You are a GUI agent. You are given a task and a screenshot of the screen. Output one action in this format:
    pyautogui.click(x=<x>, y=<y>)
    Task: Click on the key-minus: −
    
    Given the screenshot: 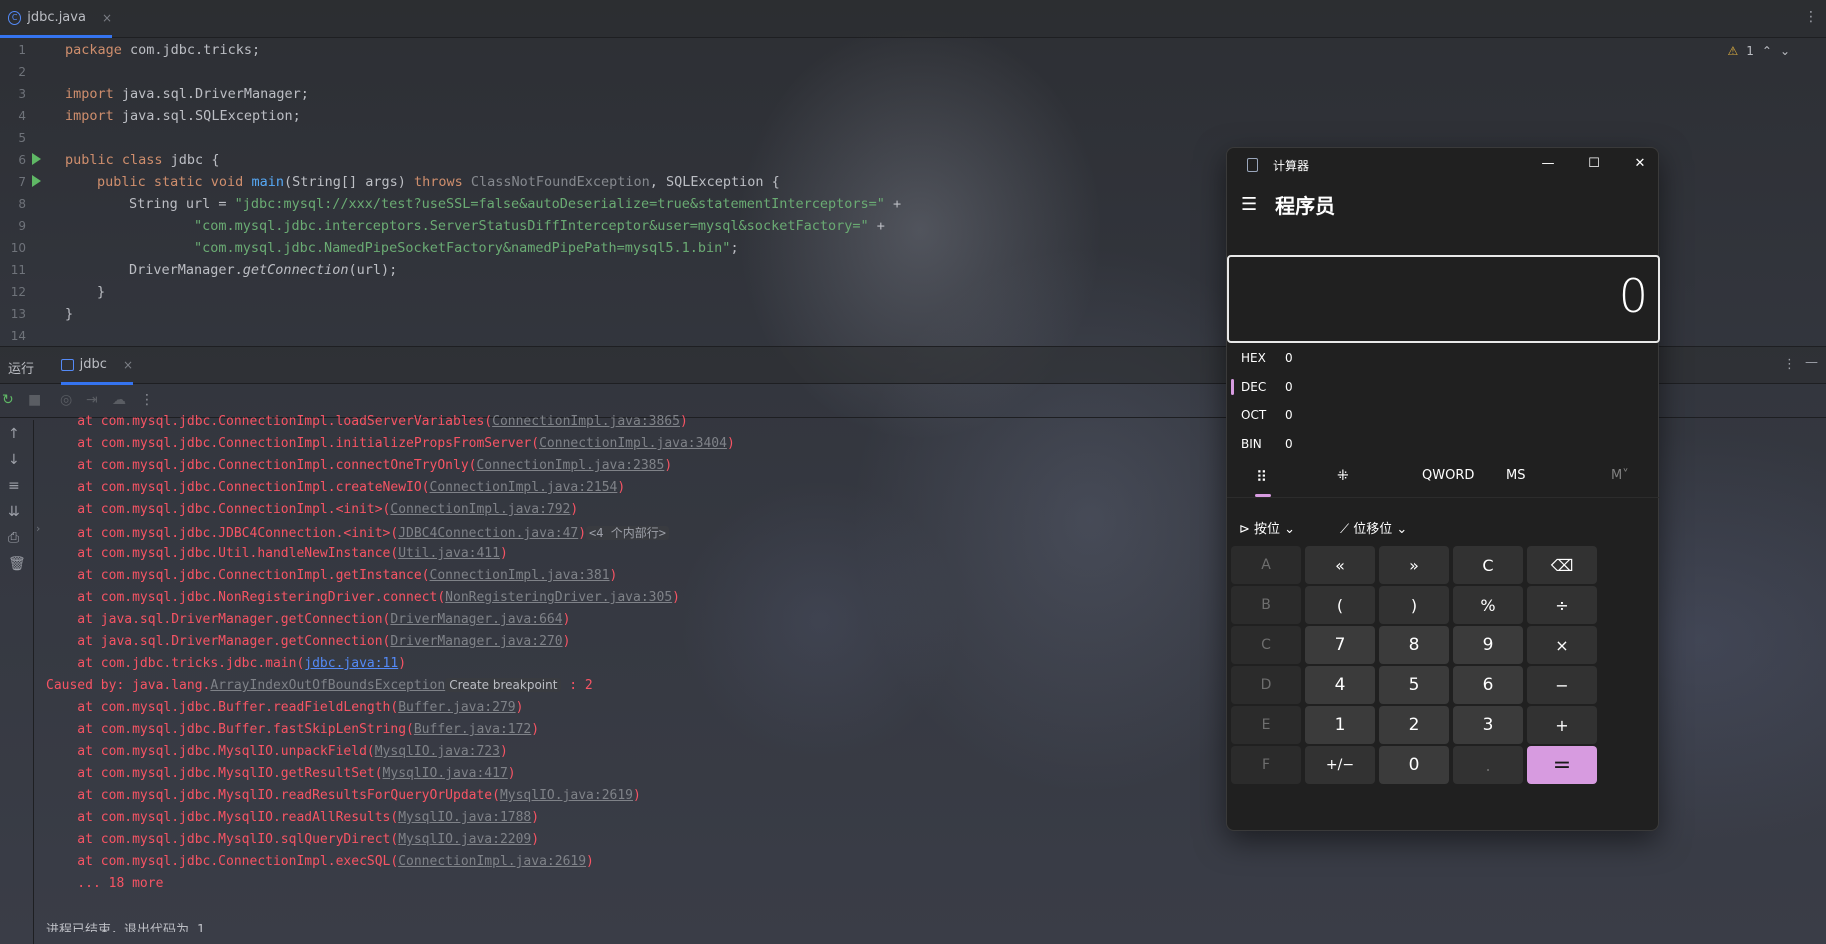 What is the action you would take?
    pyautogui.click(x=1562, y=685)
    